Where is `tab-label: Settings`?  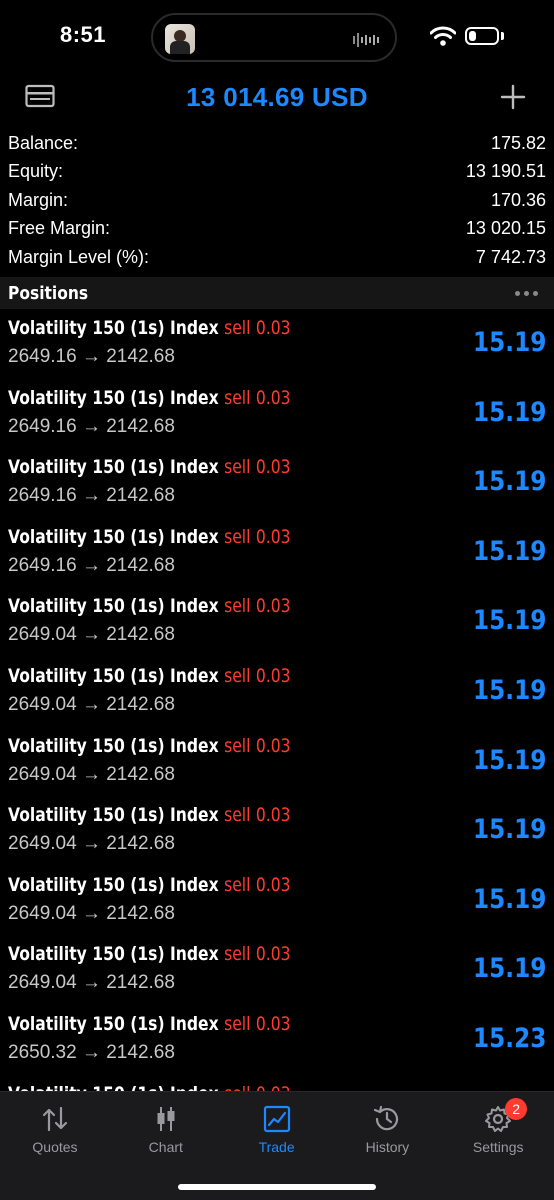 tab-label: Settings is located at coordinates (498, 1147).